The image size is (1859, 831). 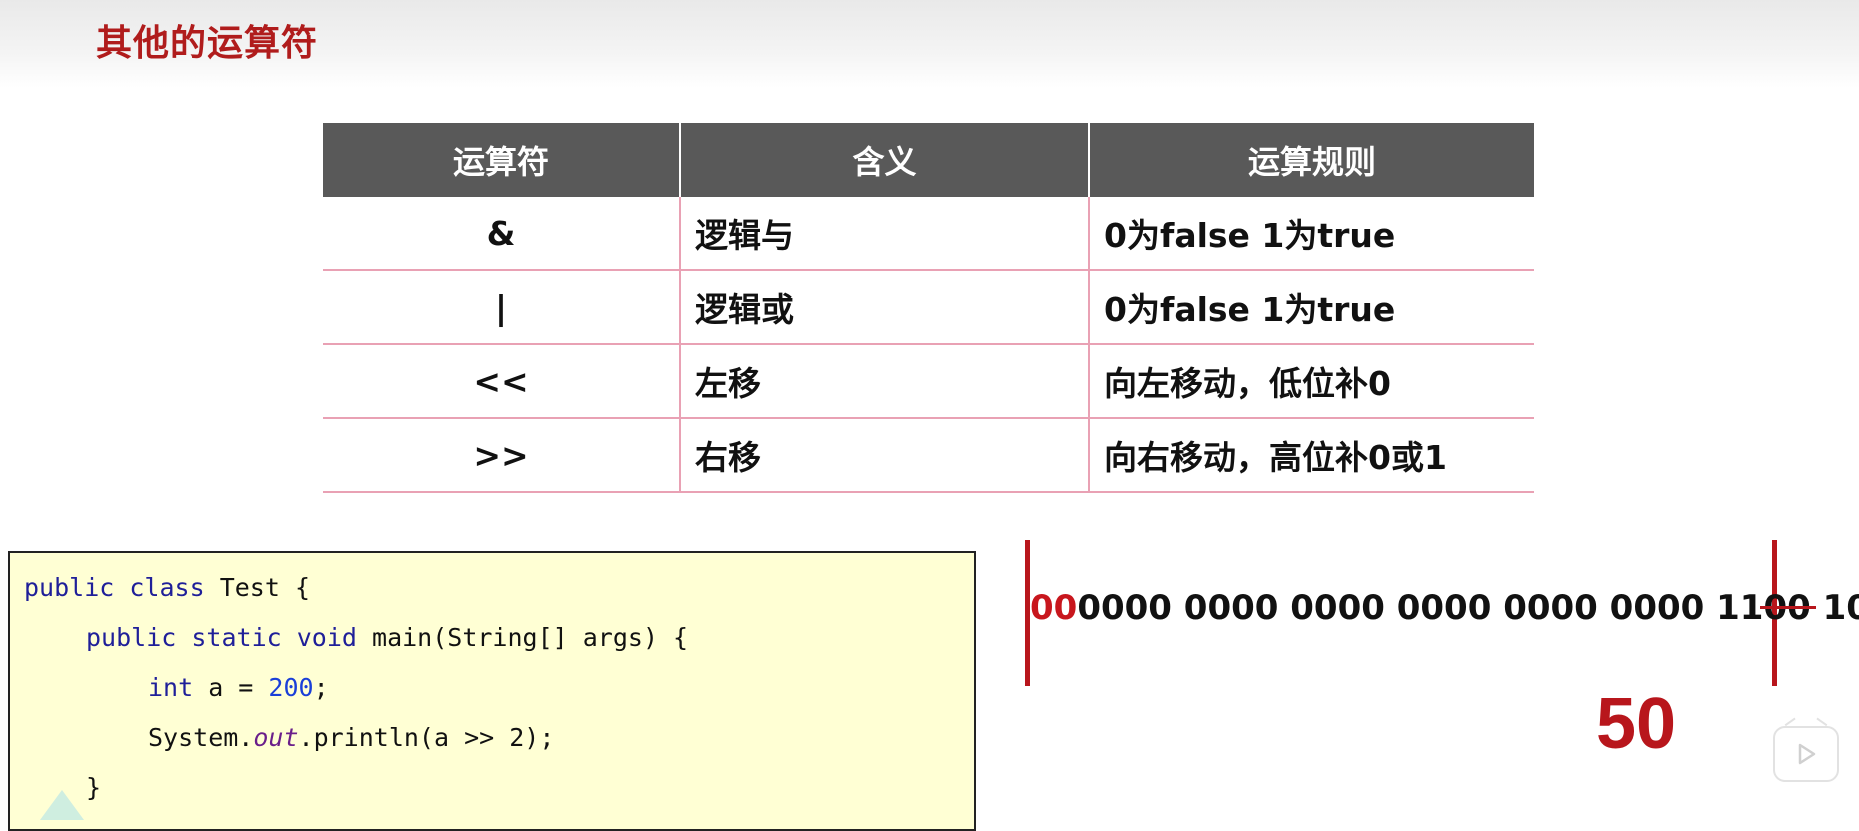 I want to click on shifted-in-bits: 00, so click(x=1054, y=608).